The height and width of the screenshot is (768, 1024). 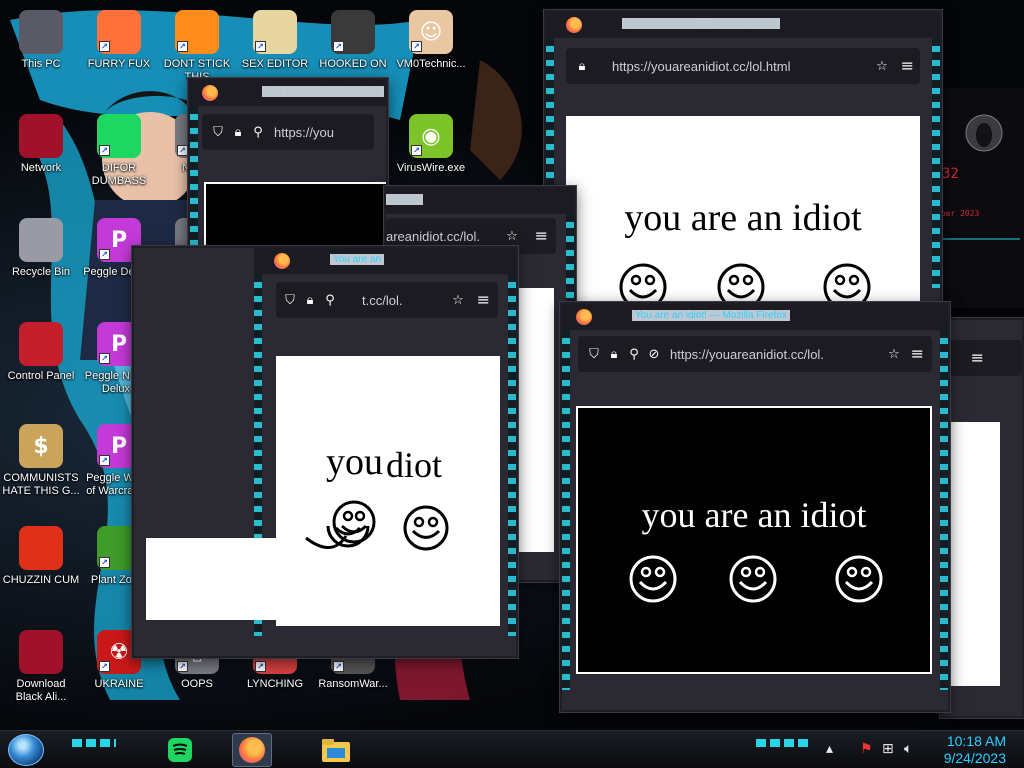 I want to click on window-titlebar: You are an, so click(x=385, y=261).